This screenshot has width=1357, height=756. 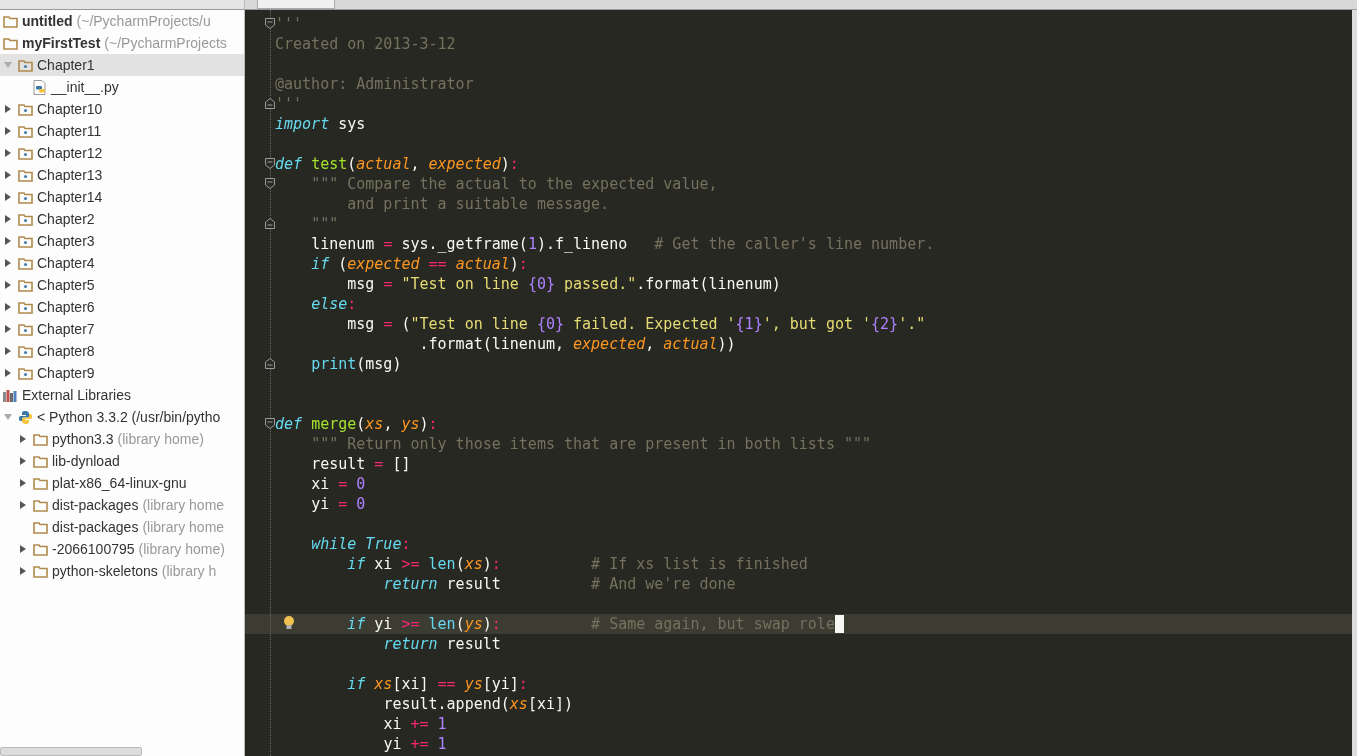 What do you see at coordinates (122, 43) in the screenshot?
I see `tree-item: myFirstTest (~/PycharmProjects` at bounding box center [122, 43].